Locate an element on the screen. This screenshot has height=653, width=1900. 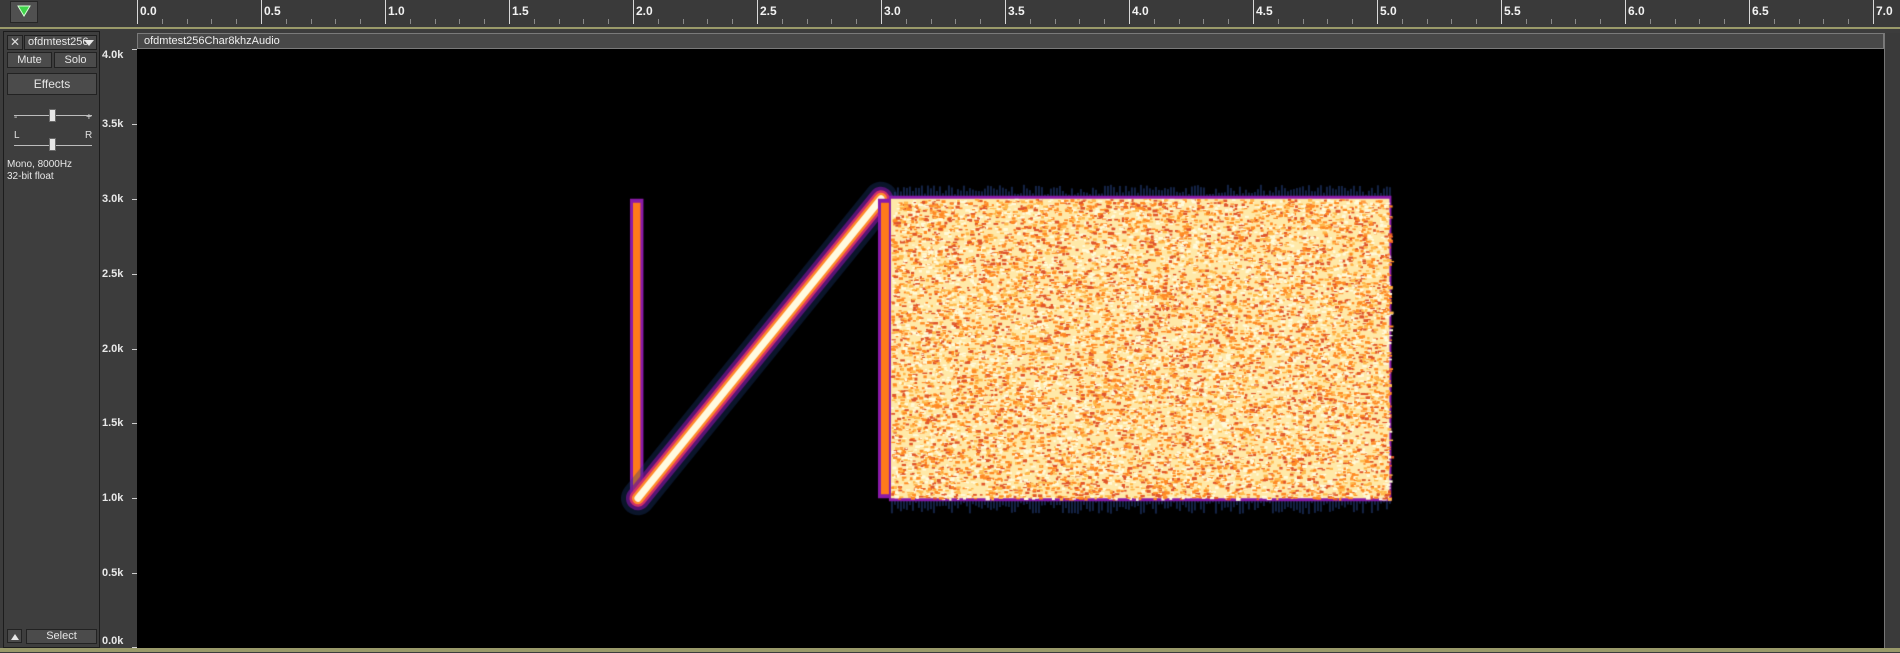
clip-name: ofdmtest256Char8khzAudio is located at coordinates (212, 41).